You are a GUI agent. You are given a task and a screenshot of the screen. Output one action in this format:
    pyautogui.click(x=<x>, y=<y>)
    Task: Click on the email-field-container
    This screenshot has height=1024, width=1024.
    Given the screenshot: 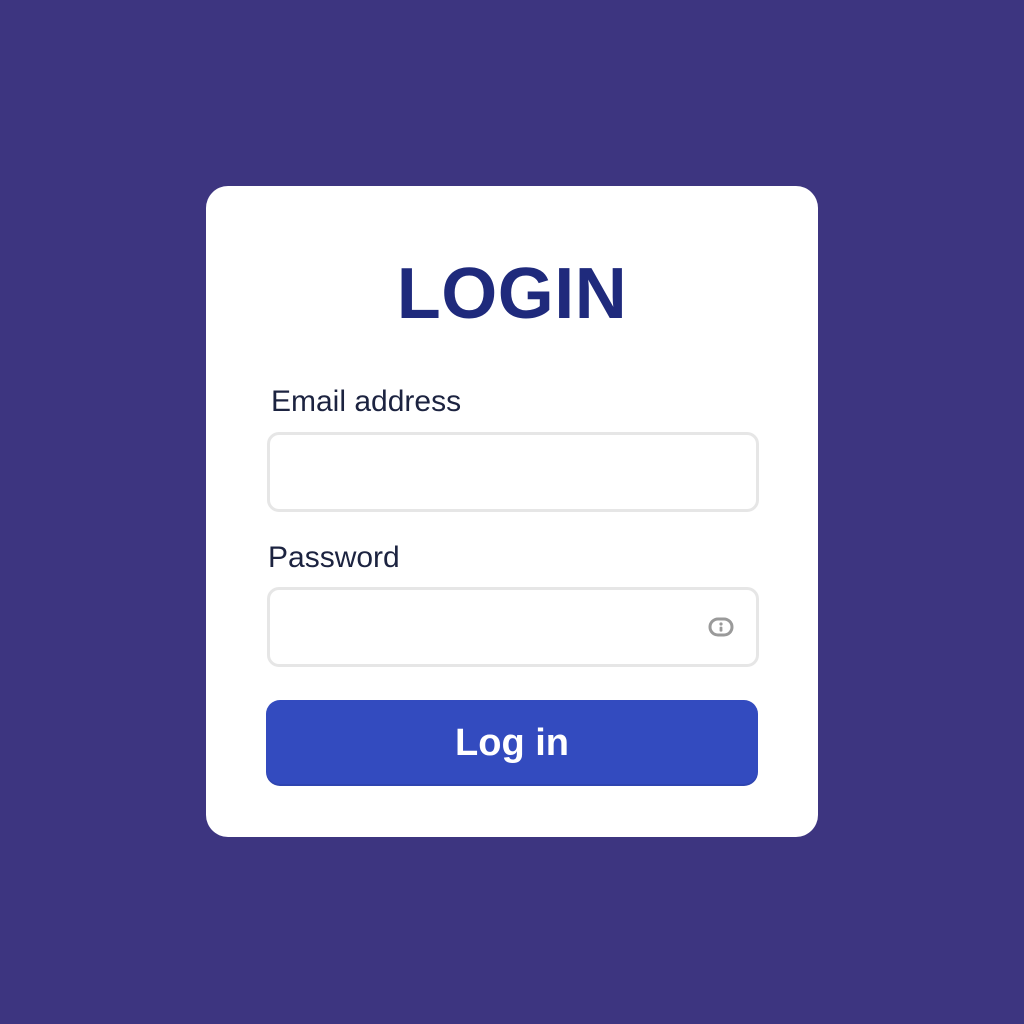 What is the action you would take?
    pyautogui.click(x=513, y=472)
    